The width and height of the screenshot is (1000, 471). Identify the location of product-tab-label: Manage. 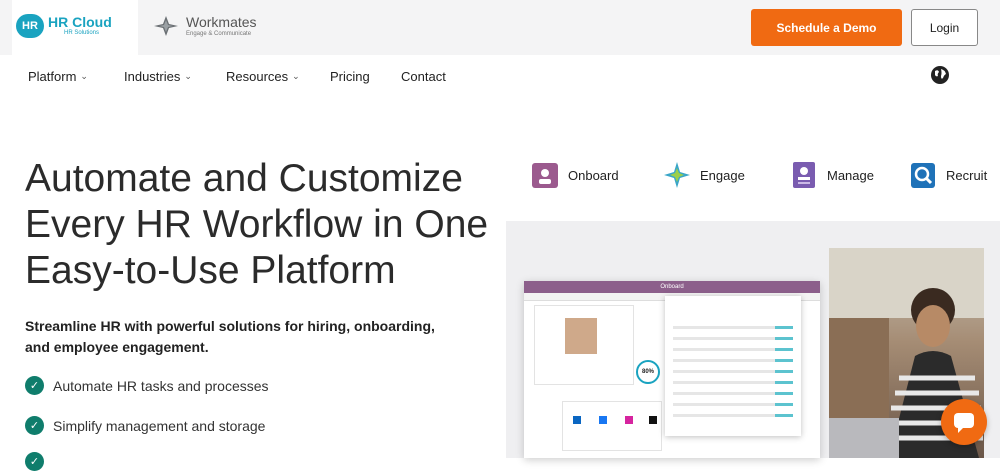
(850, 175).